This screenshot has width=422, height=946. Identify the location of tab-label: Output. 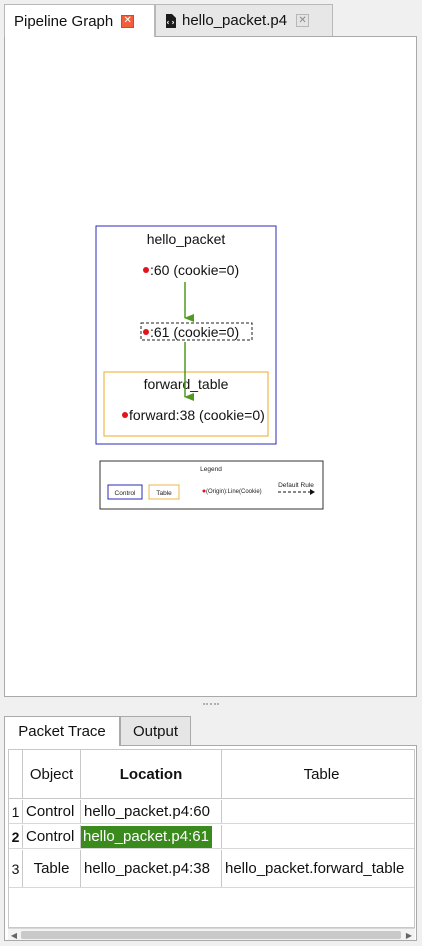
(155, 731).